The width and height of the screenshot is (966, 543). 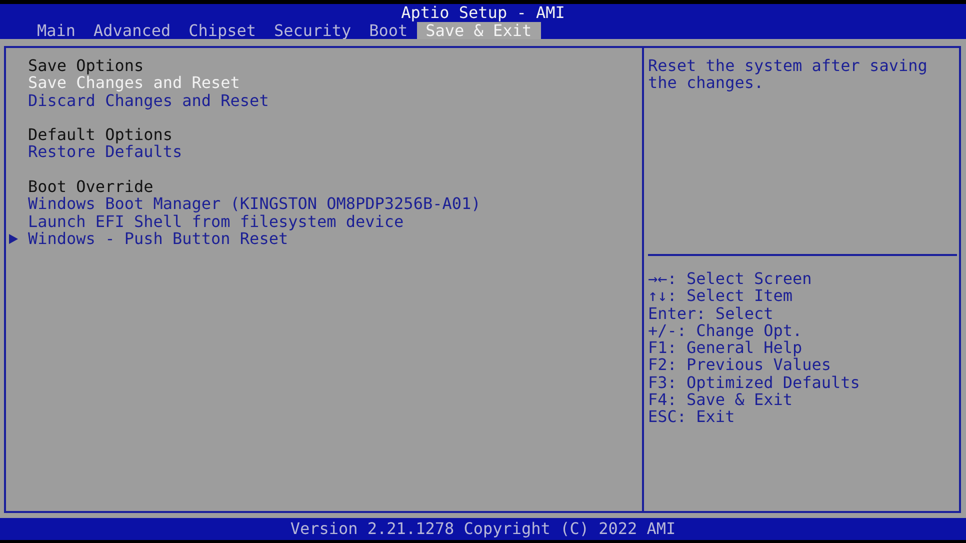 I want to click on menu-item: Windows Boot Manager (KINGSTON OM8PDP3256B-A01), so click(x=324, y=204).